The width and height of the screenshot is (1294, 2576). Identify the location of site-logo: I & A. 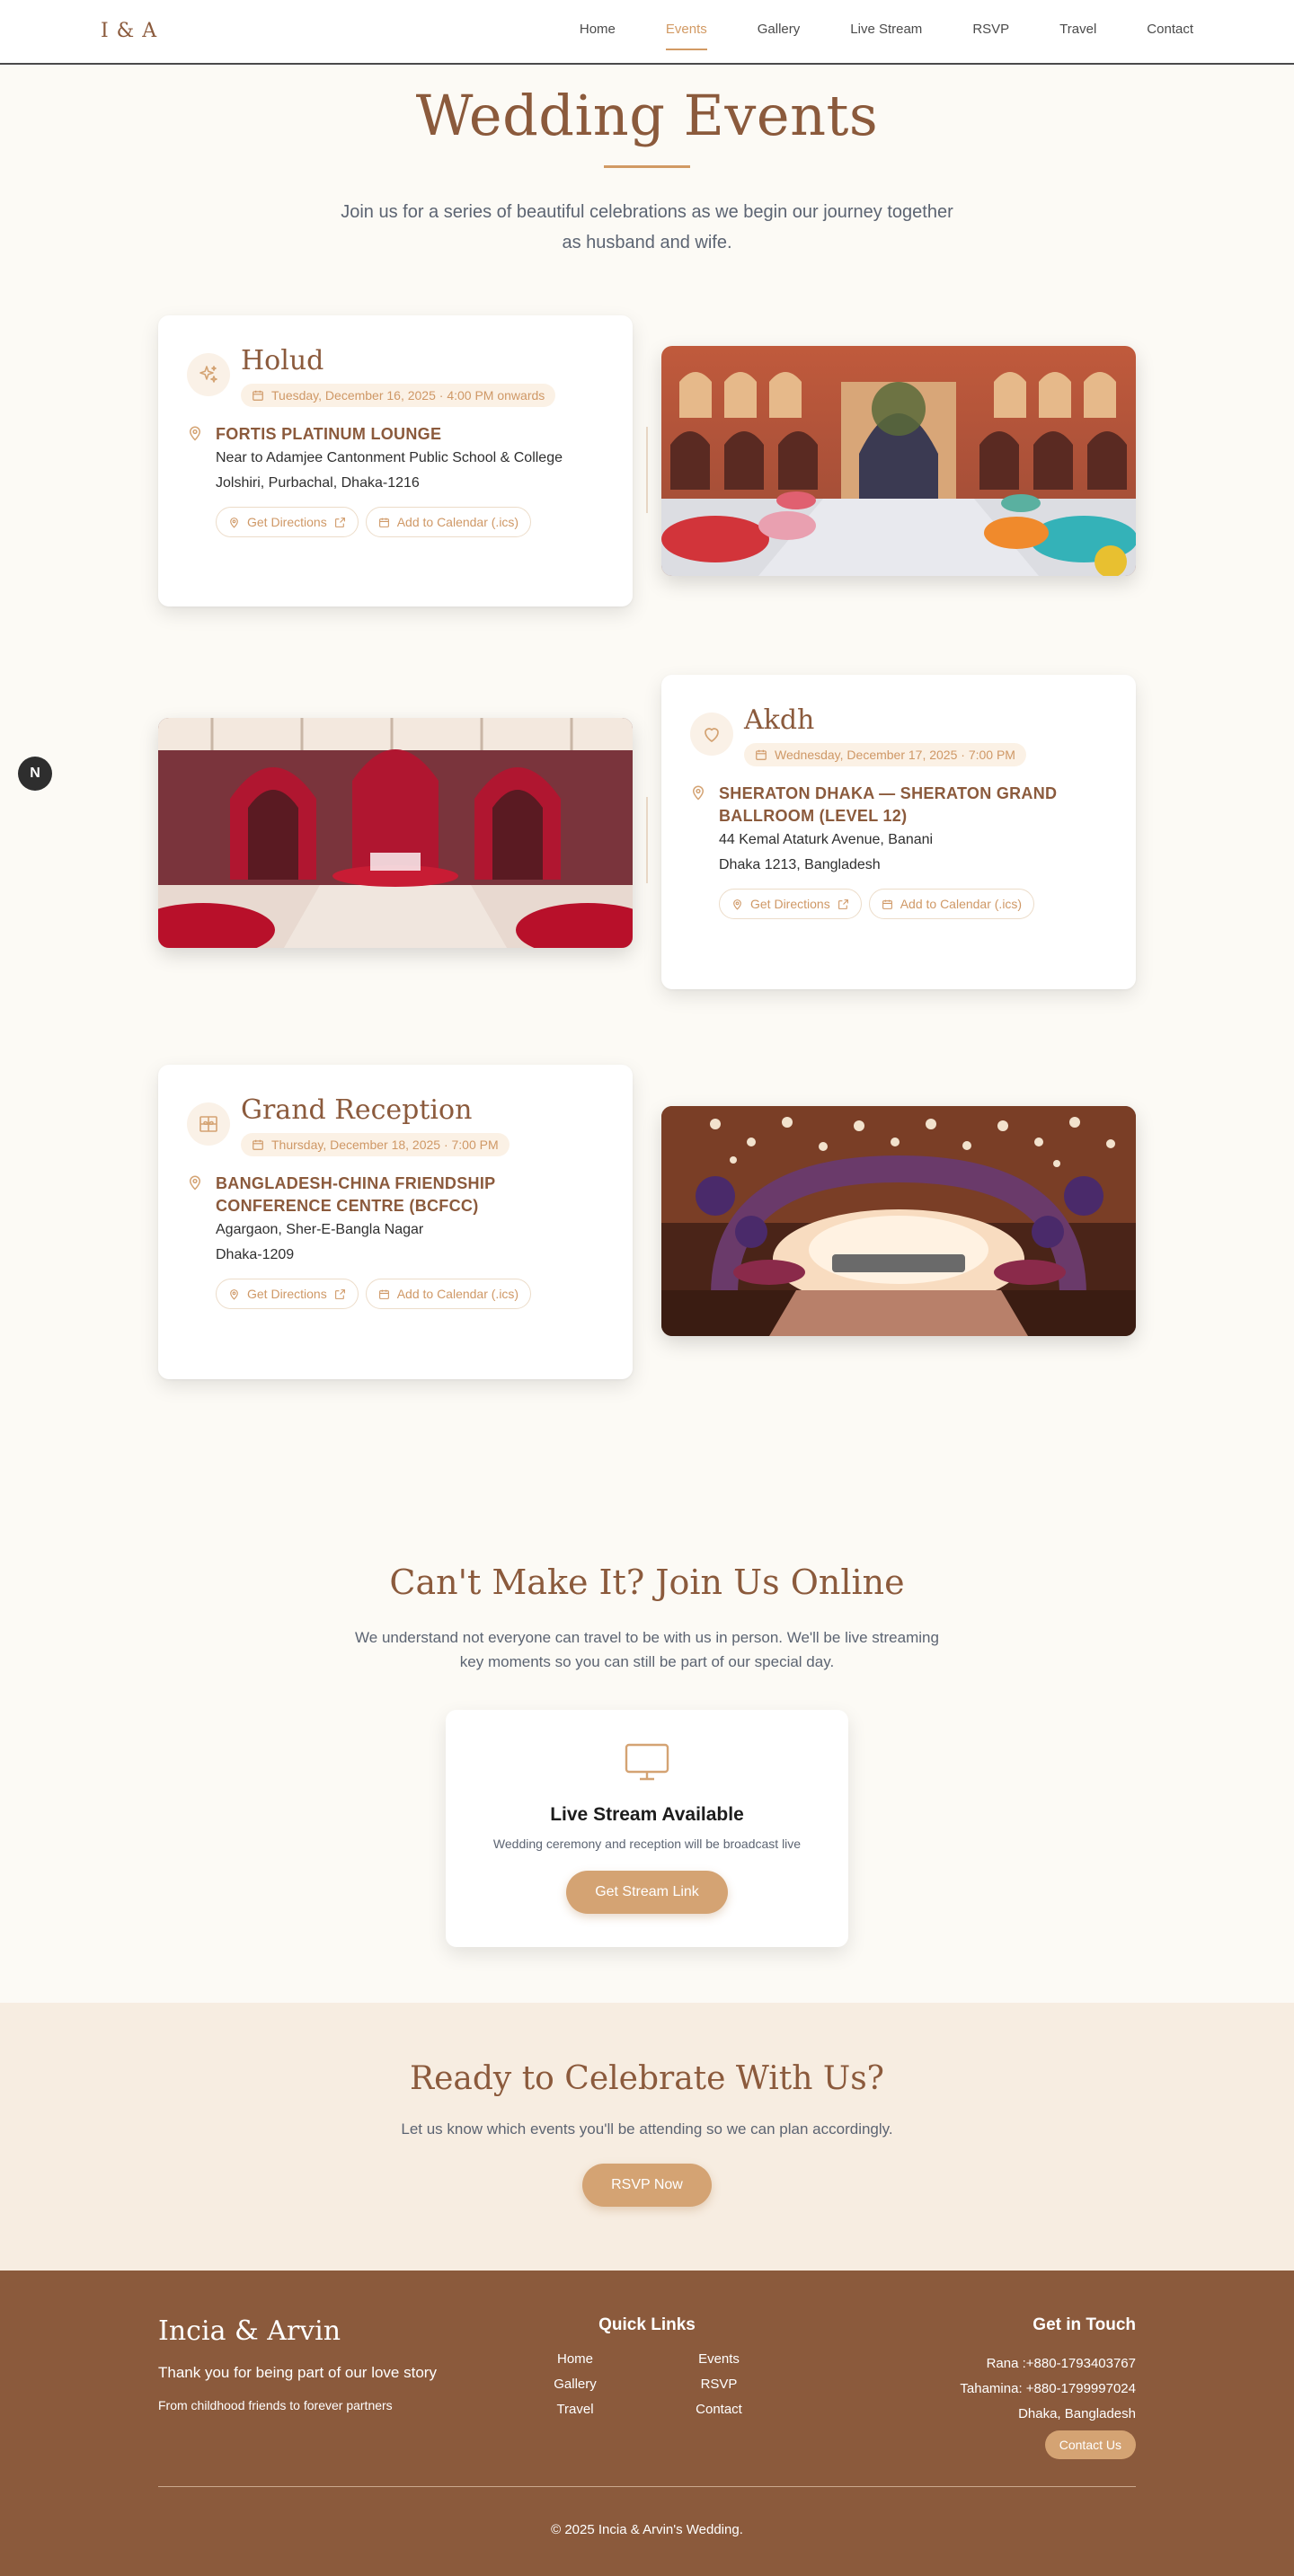
(129, 31).